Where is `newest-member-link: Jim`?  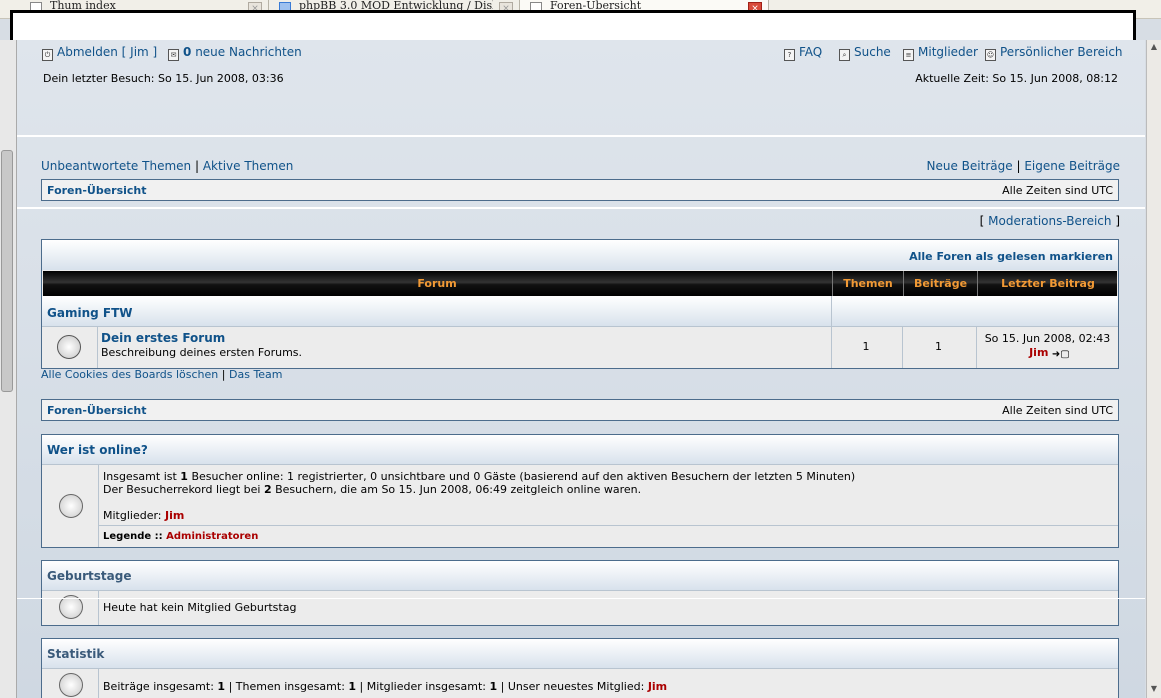
newest-member-link: Jim is located at coordinates (657, 686).